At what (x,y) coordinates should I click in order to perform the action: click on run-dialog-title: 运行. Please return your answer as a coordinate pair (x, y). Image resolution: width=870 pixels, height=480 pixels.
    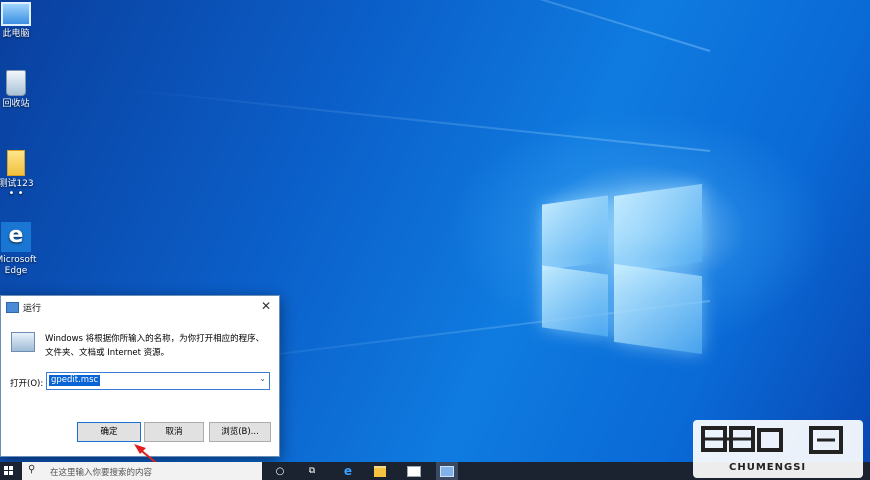
    Looking at the image, I should click on (32, 309).